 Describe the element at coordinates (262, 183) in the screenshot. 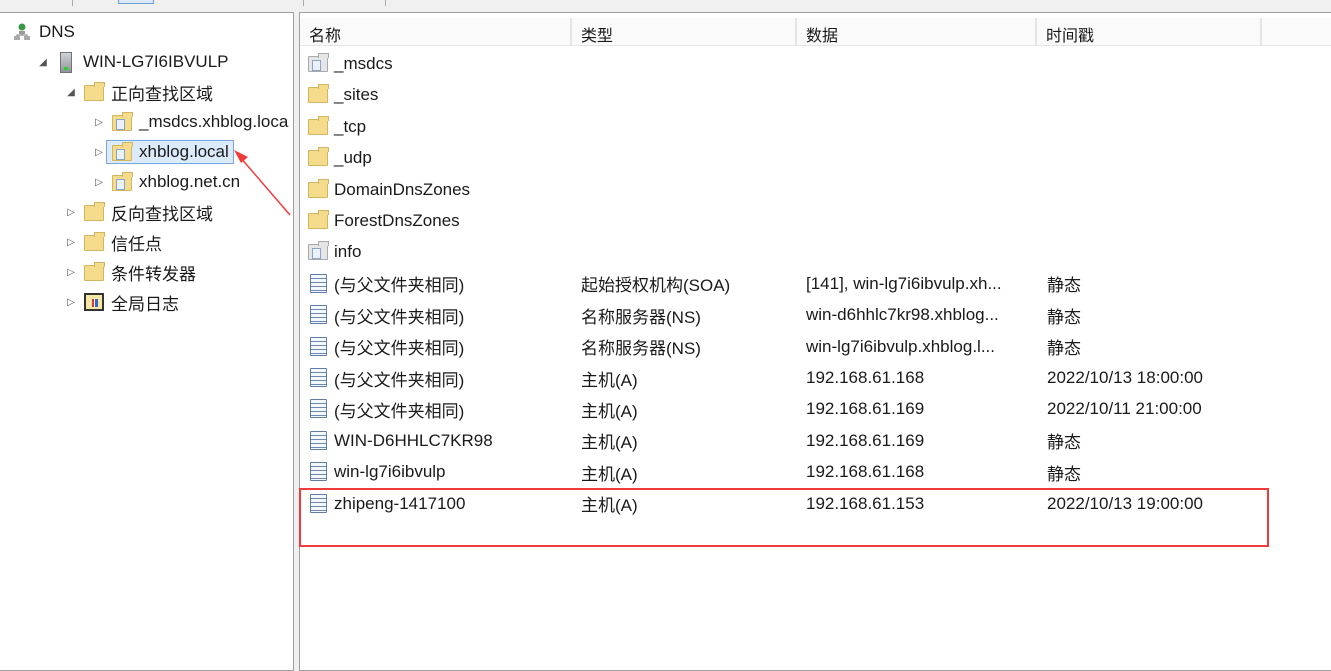

I see `annotation-arrow` at that location.